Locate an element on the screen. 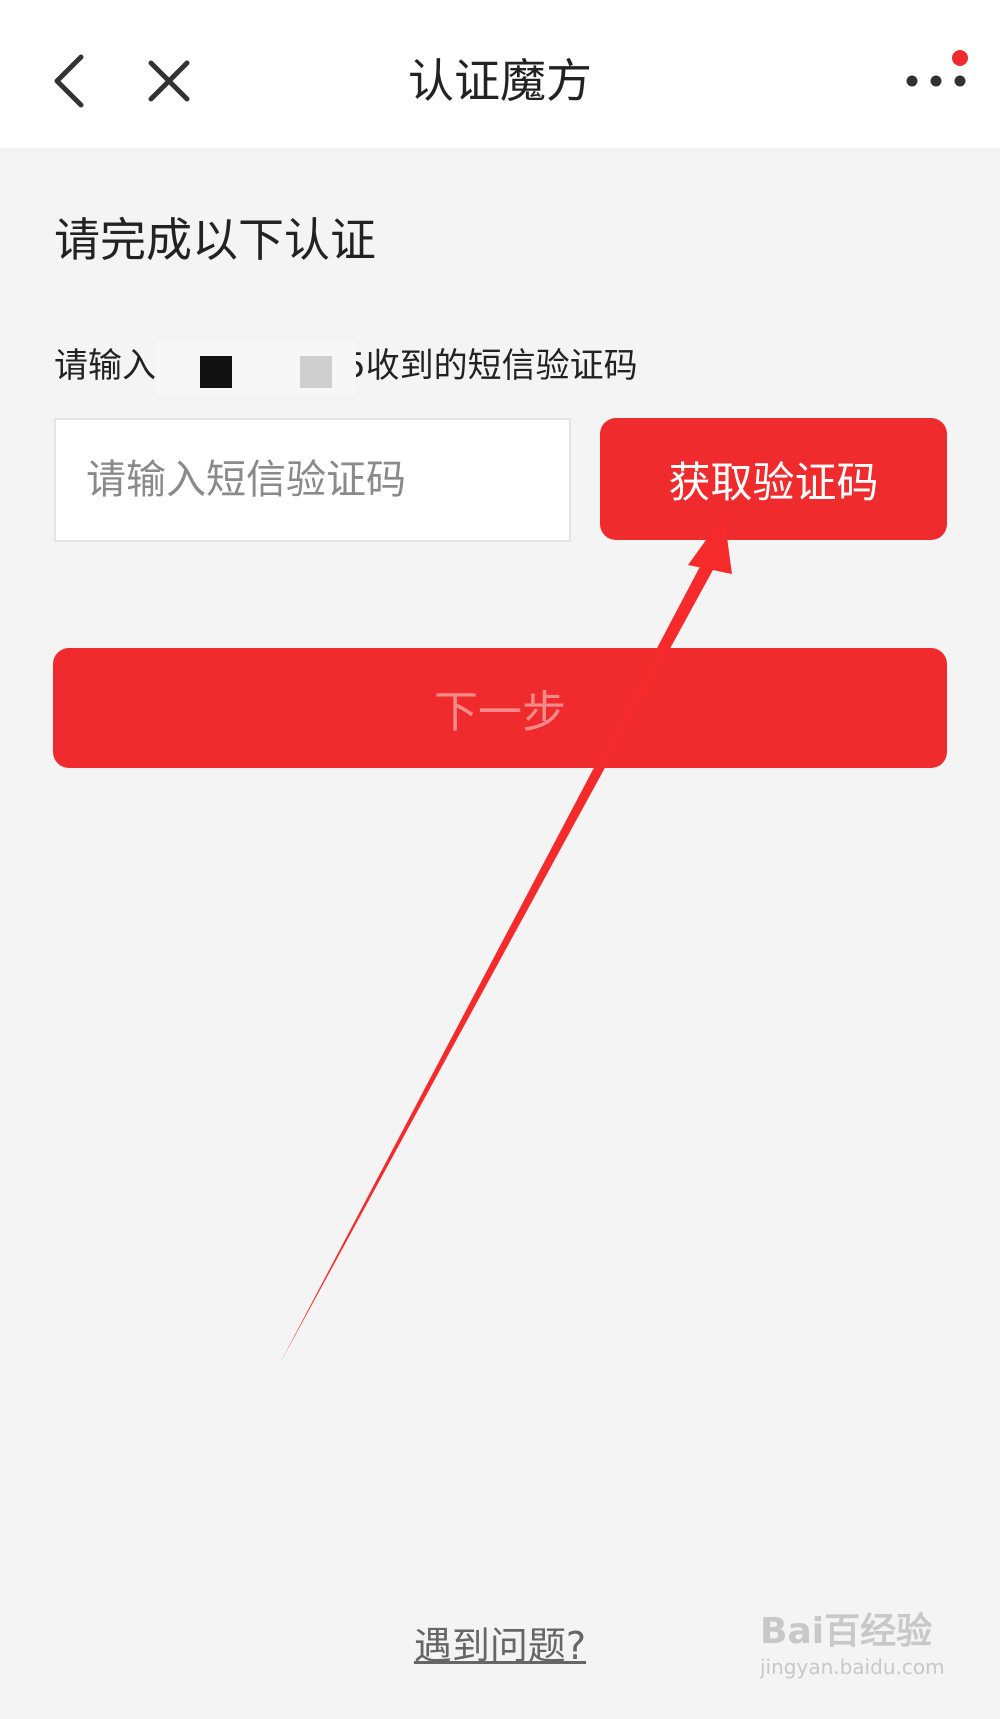 The image size is (1000, 1719). annotation-arrow-head is located at coordinates (710, 544).